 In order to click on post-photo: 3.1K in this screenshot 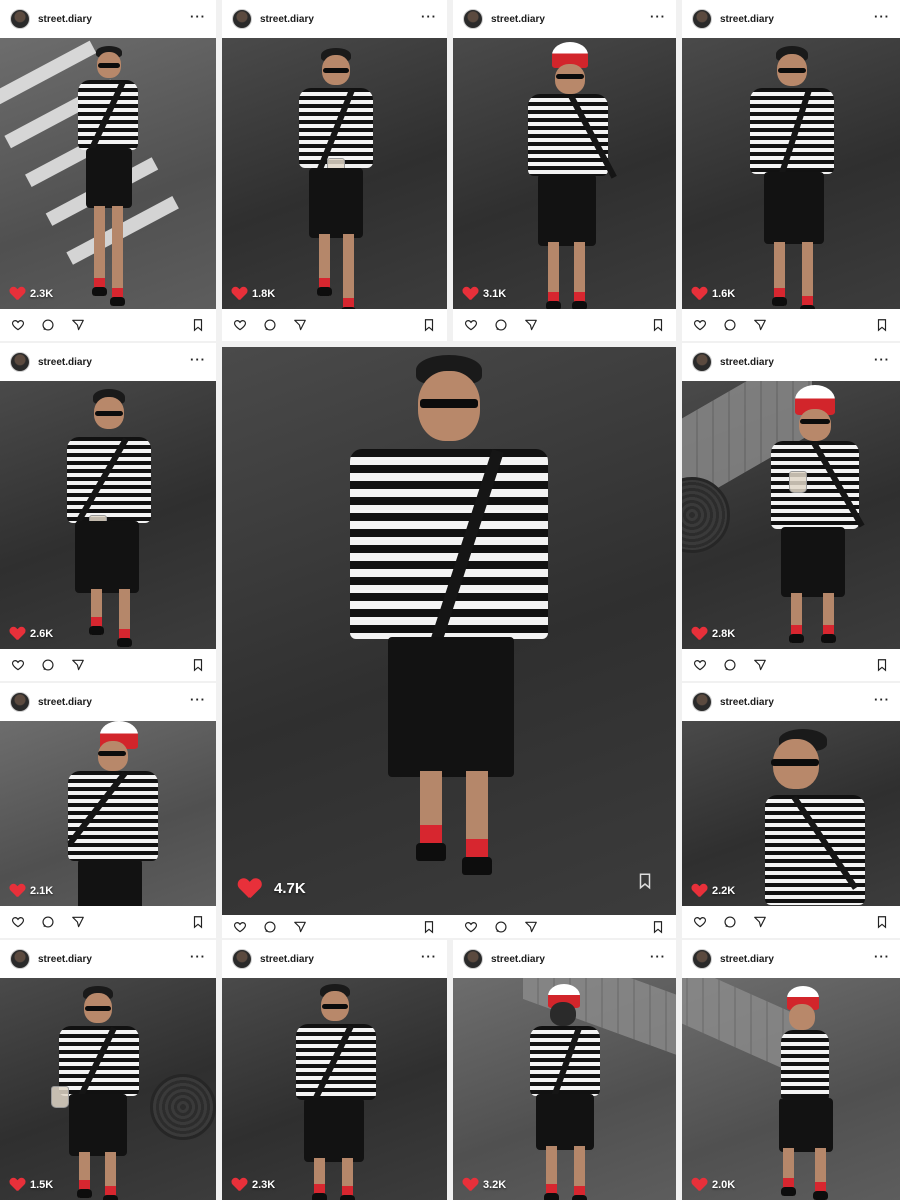, I will do `click(564, 173)`.